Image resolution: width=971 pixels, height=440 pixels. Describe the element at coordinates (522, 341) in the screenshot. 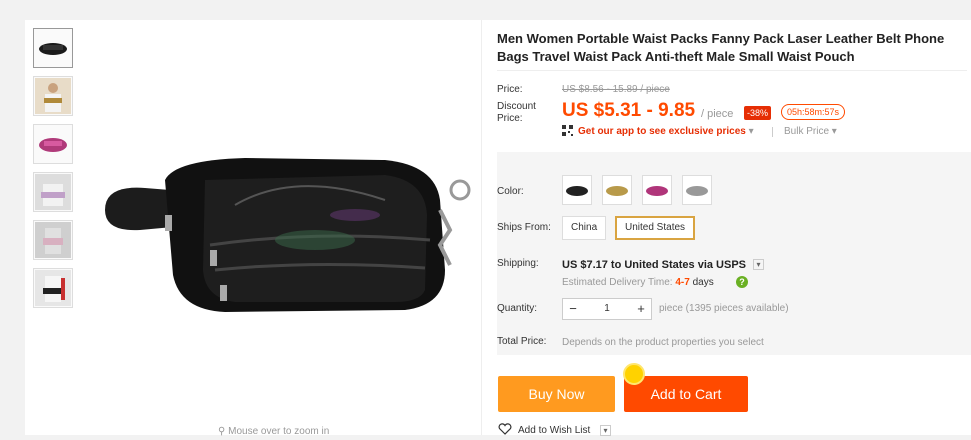

I see `total-price-label: Total Price:` at that location.